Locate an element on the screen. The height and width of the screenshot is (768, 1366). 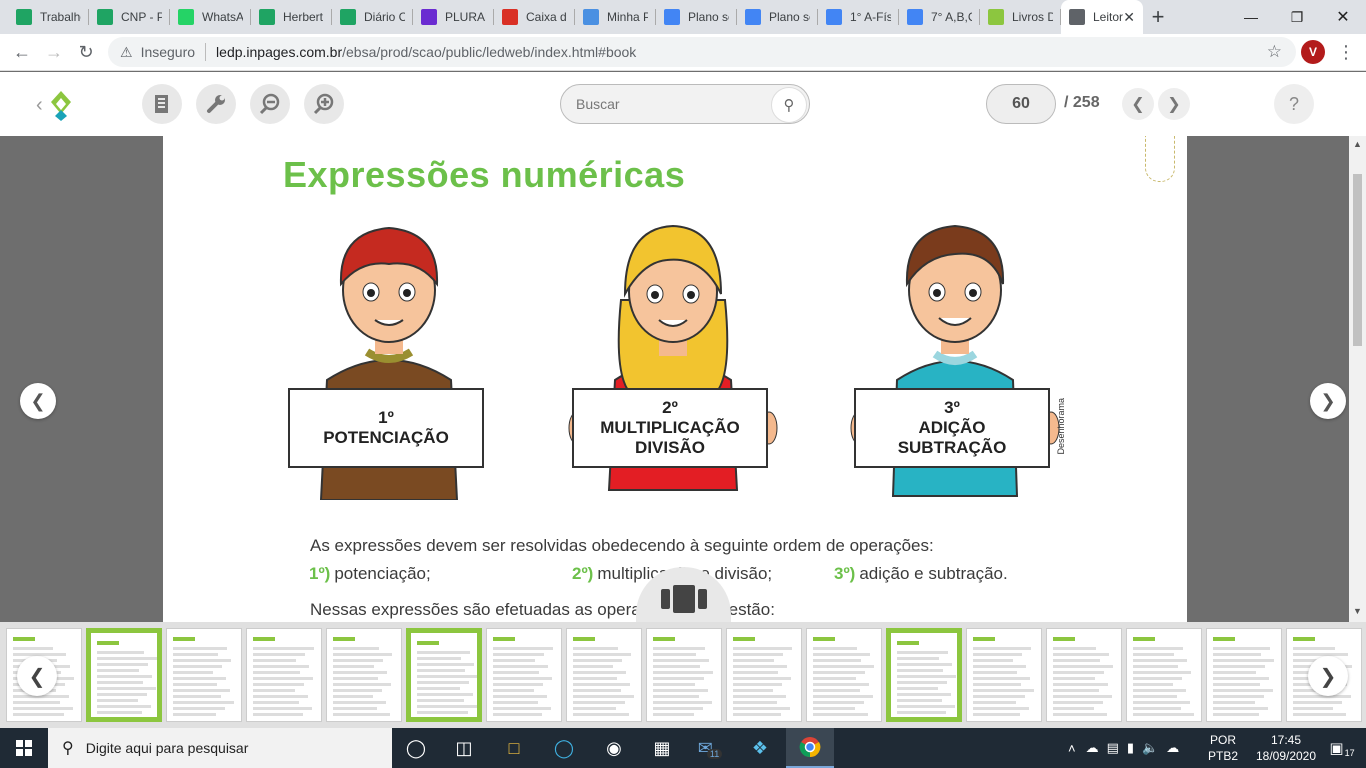
thumbnails-next-button: ❯ is located at coordinates (1328, 676).